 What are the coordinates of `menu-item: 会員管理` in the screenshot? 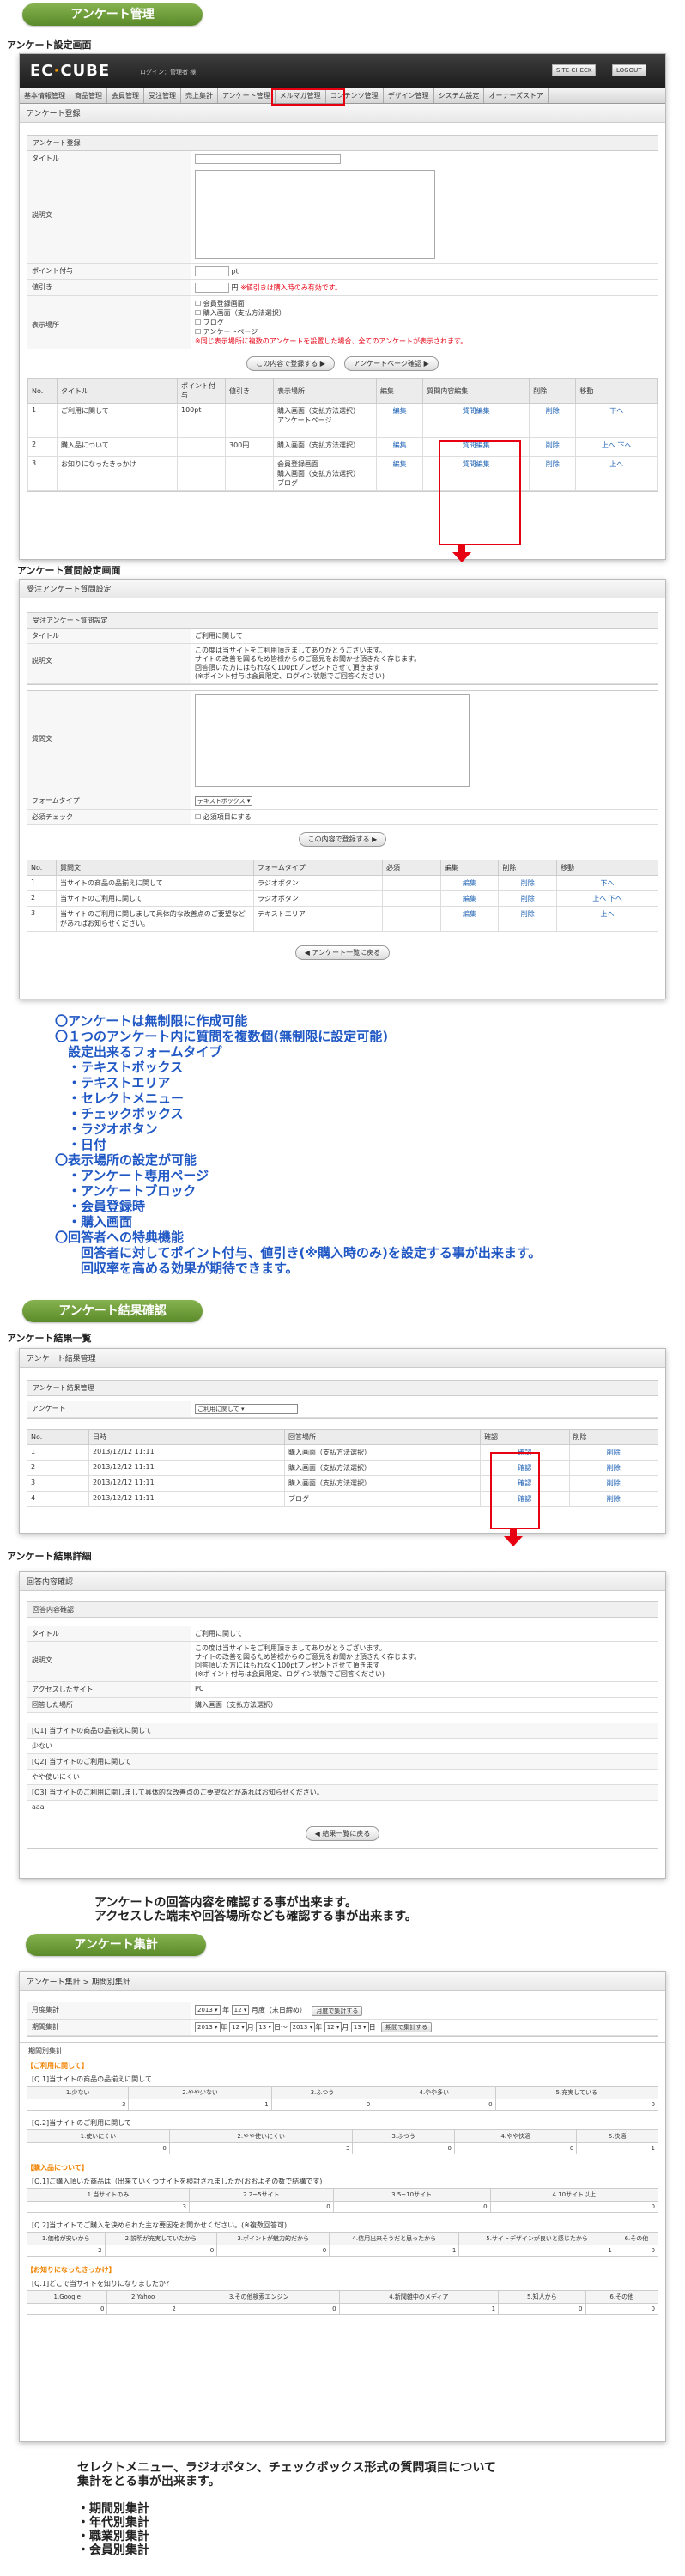 It's located at (126, 96).